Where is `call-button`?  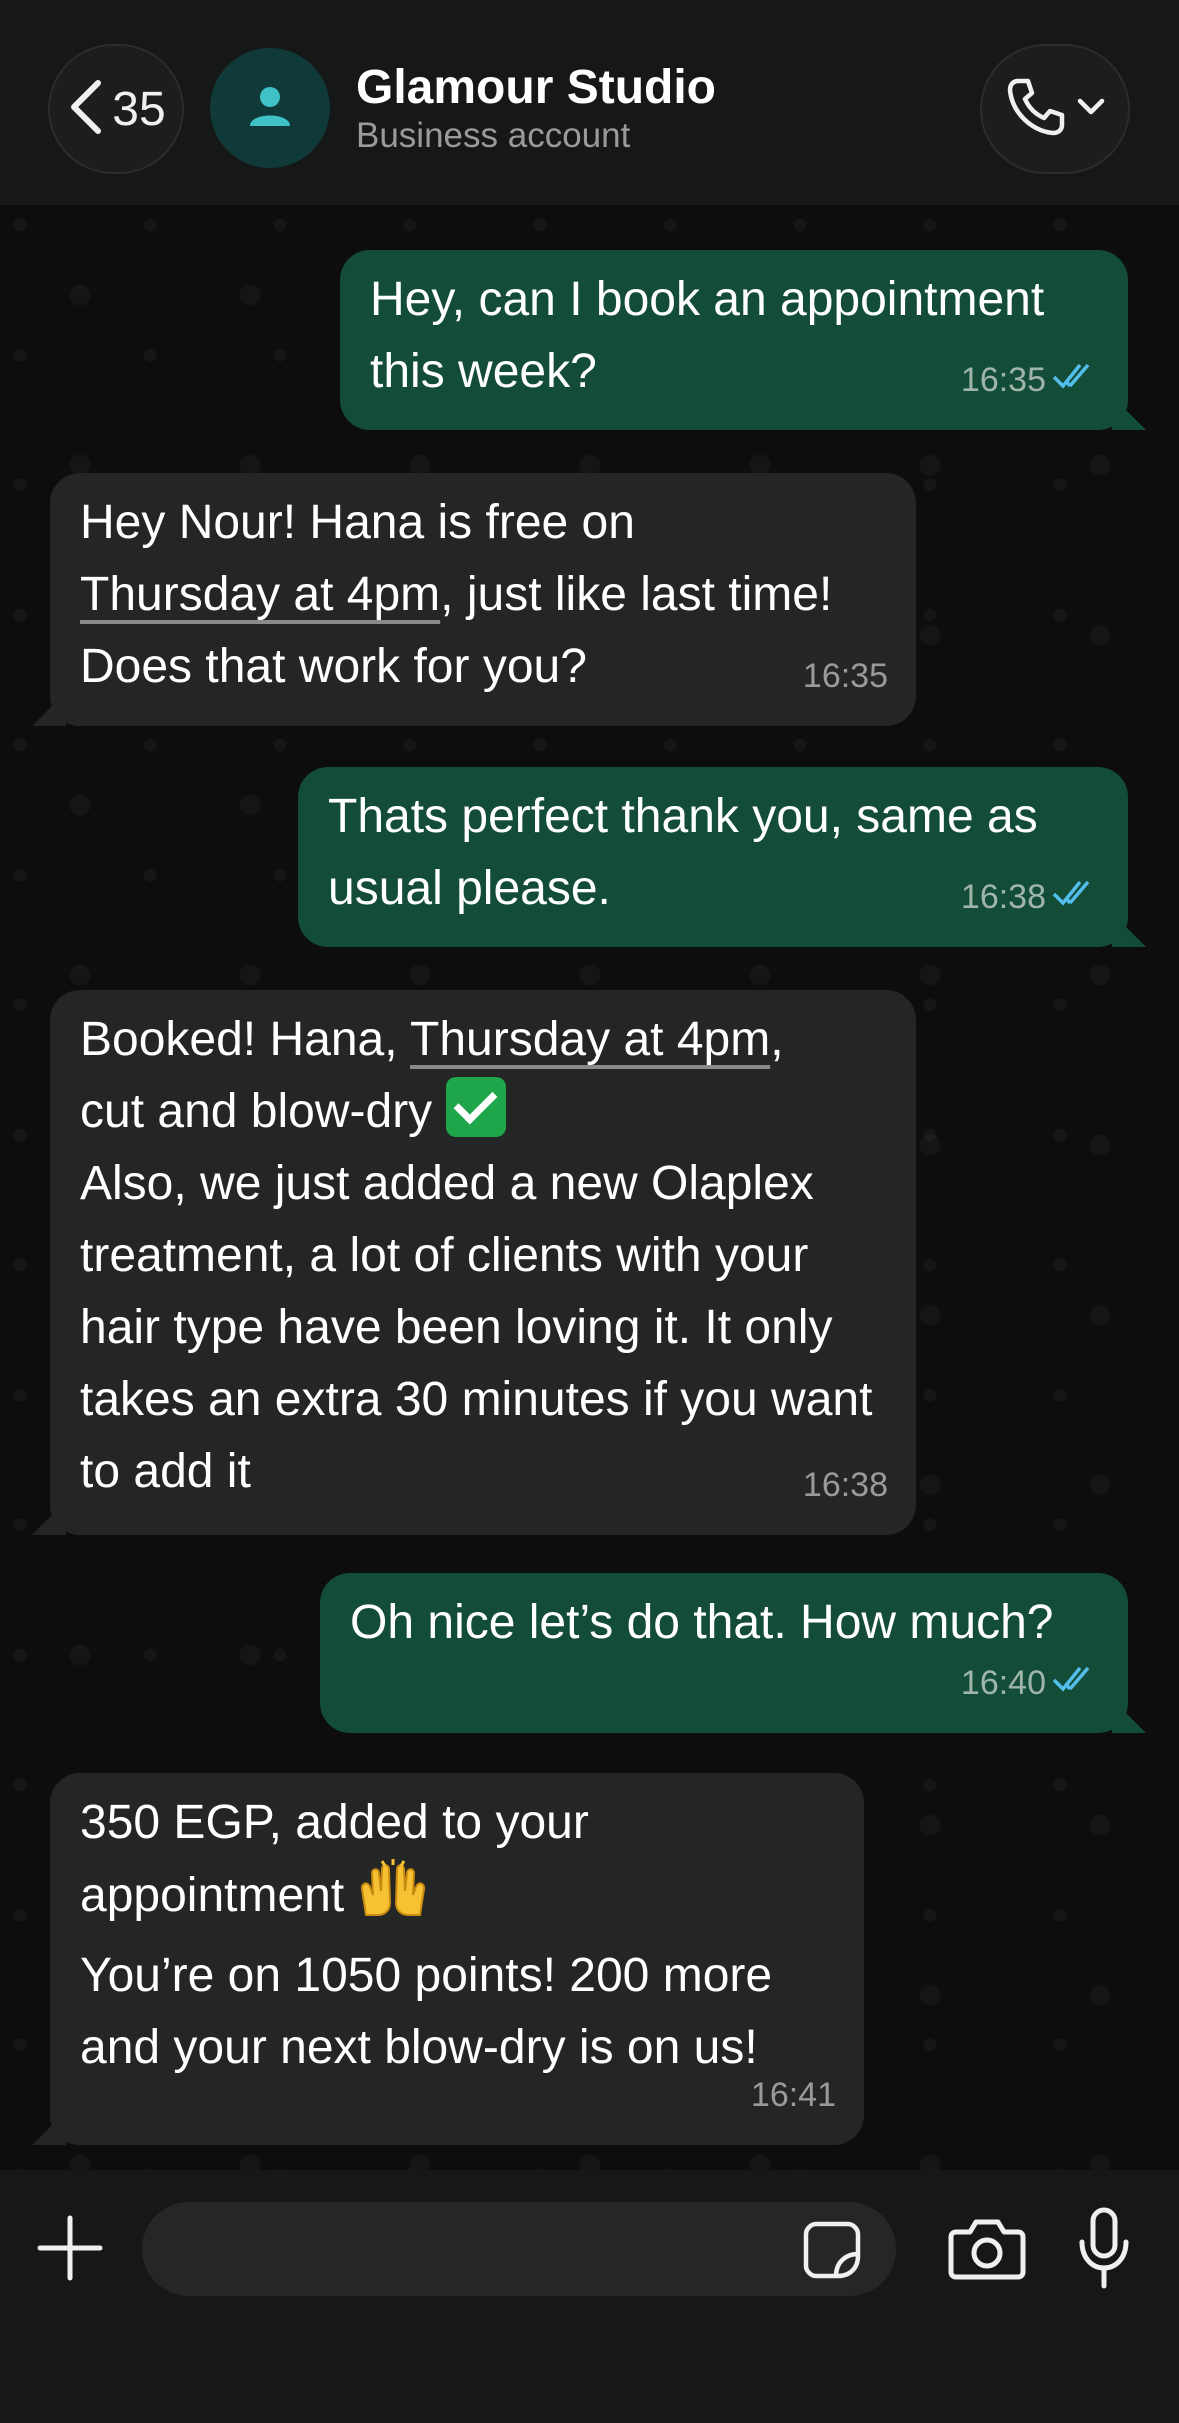 call-button is located at coordinates (1055, 109).